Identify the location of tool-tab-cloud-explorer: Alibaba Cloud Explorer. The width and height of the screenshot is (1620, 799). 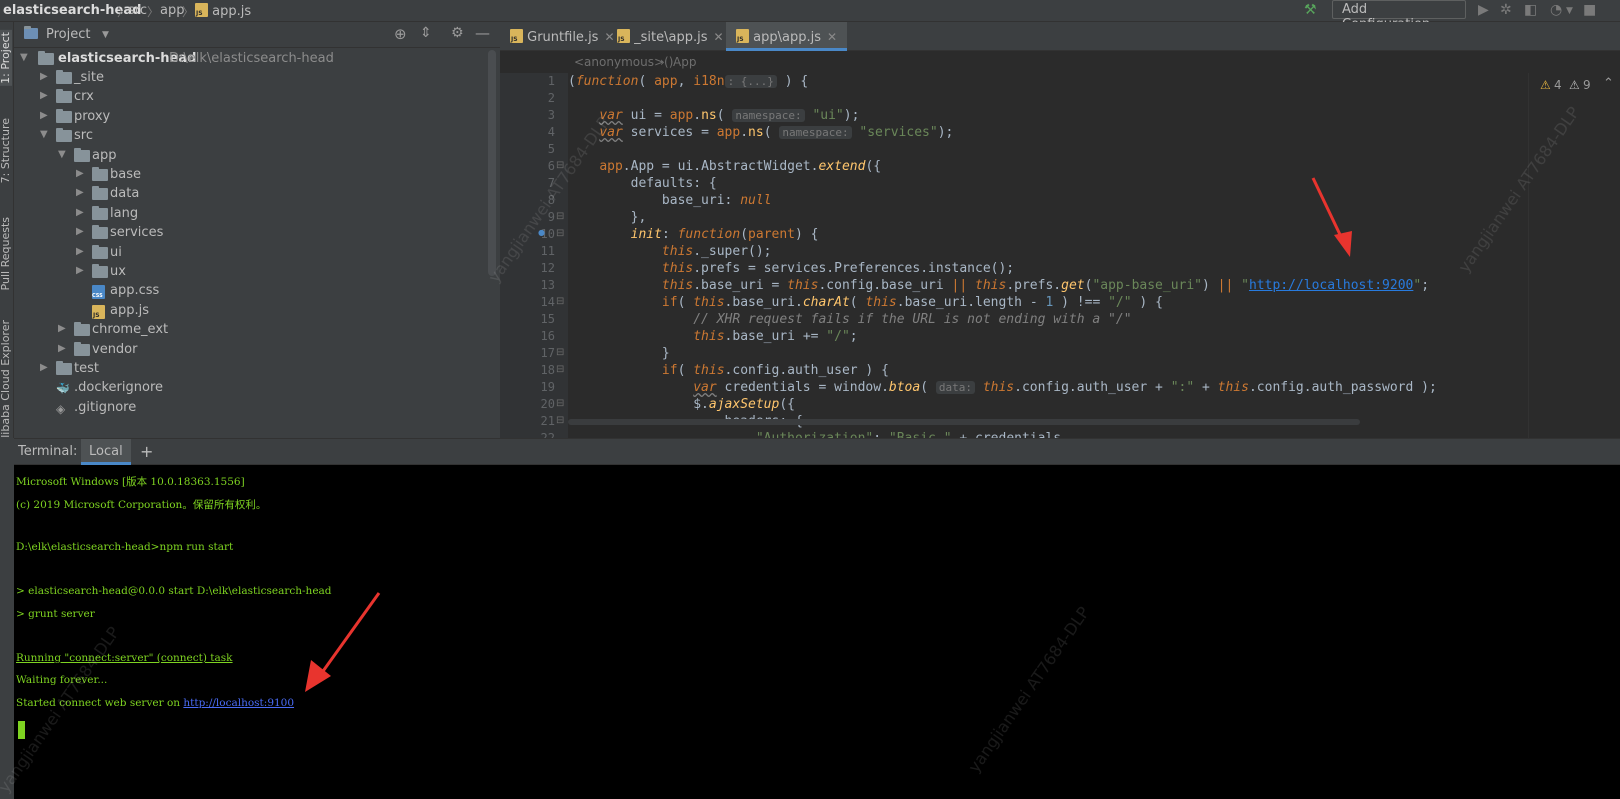
(6, 382).